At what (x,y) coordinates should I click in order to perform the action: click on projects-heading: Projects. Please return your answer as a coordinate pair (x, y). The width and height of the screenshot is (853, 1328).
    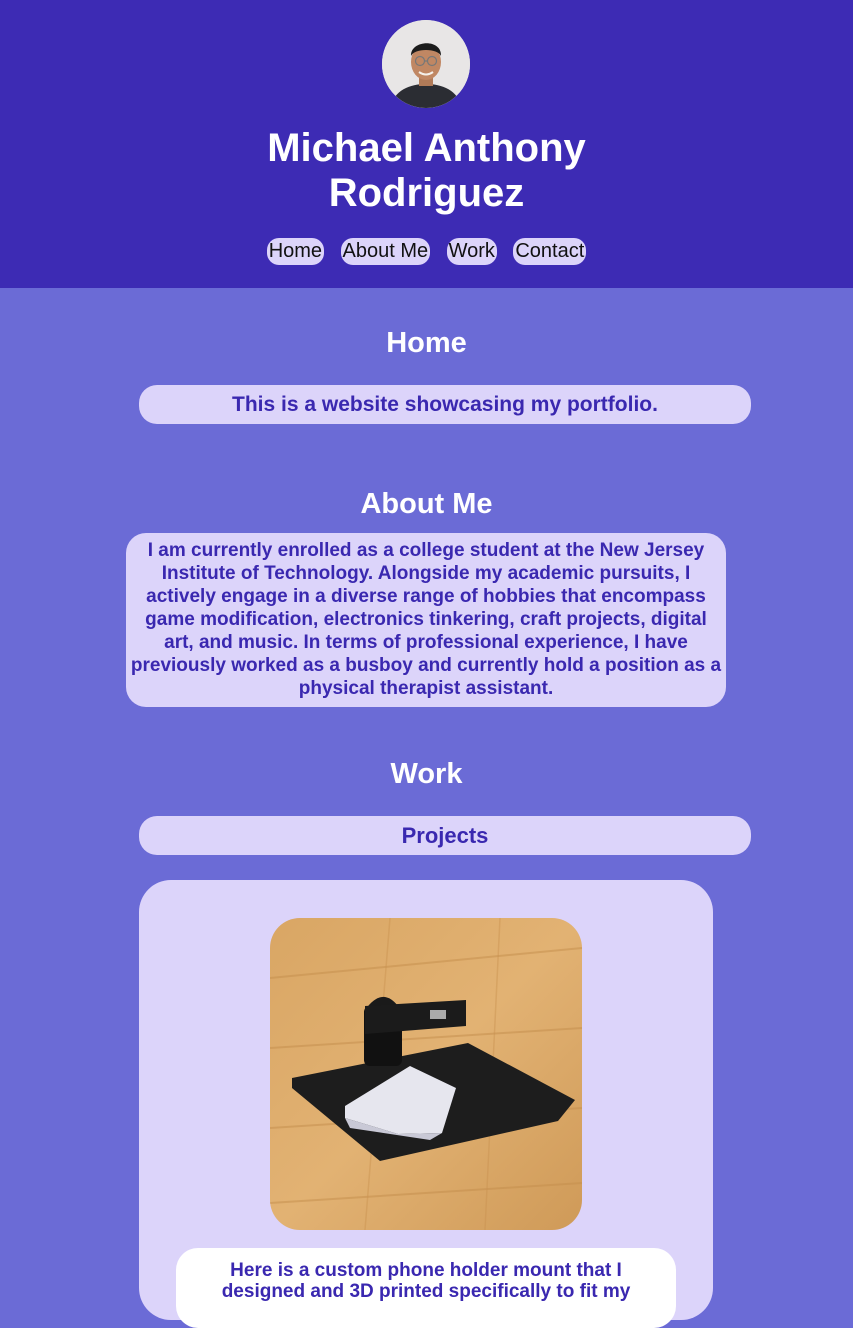
    Looking at the image, I should click on (445, 835).